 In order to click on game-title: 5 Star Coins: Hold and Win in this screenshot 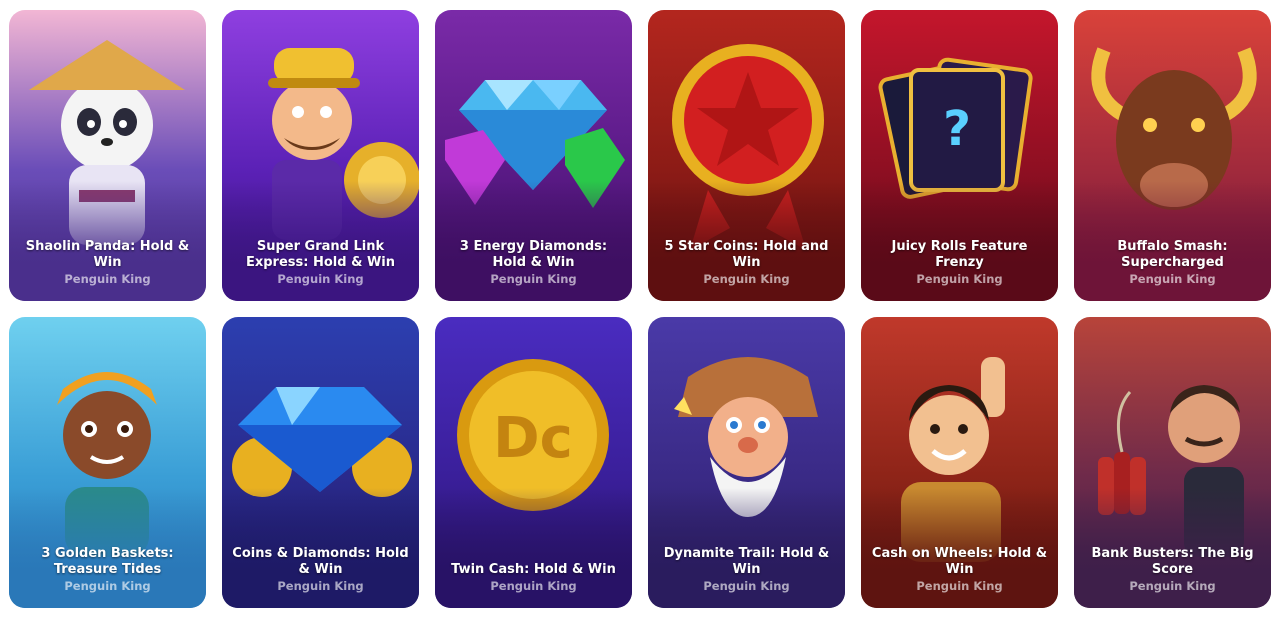, I will do `click(746, 254)`.